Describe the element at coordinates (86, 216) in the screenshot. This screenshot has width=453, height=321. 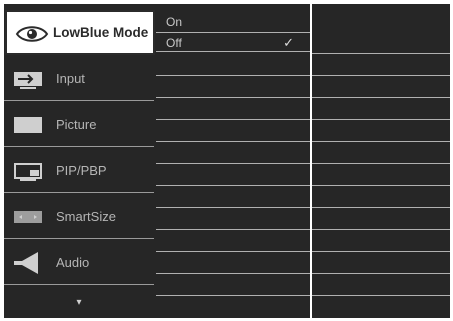
I see `menu-item-label: SmartSize` at that location.